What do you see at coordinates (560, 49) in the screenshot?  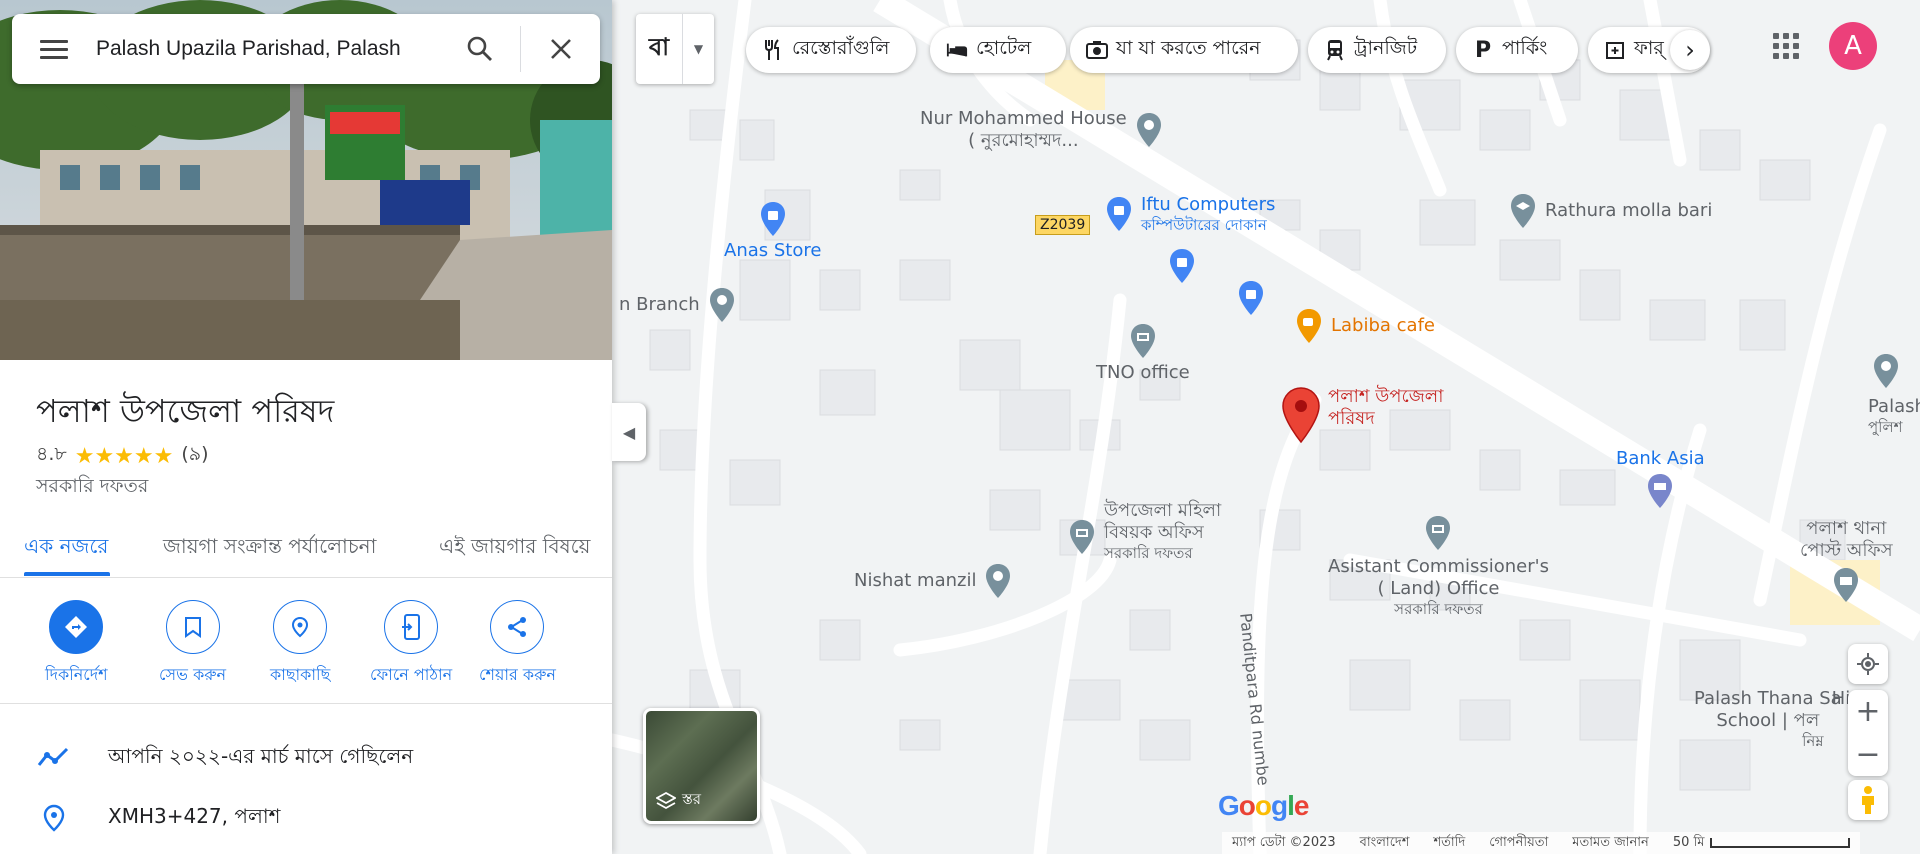 I see `close-icon` at bounding box center [560, 49].